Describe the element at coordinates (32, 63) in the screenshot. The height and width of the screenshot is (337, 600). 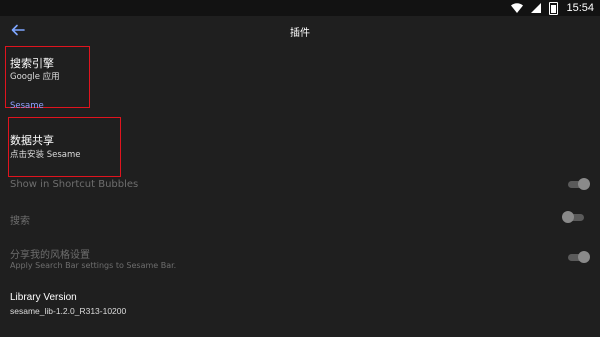
I see `search-engine-title: 搜索引擎` at that location.